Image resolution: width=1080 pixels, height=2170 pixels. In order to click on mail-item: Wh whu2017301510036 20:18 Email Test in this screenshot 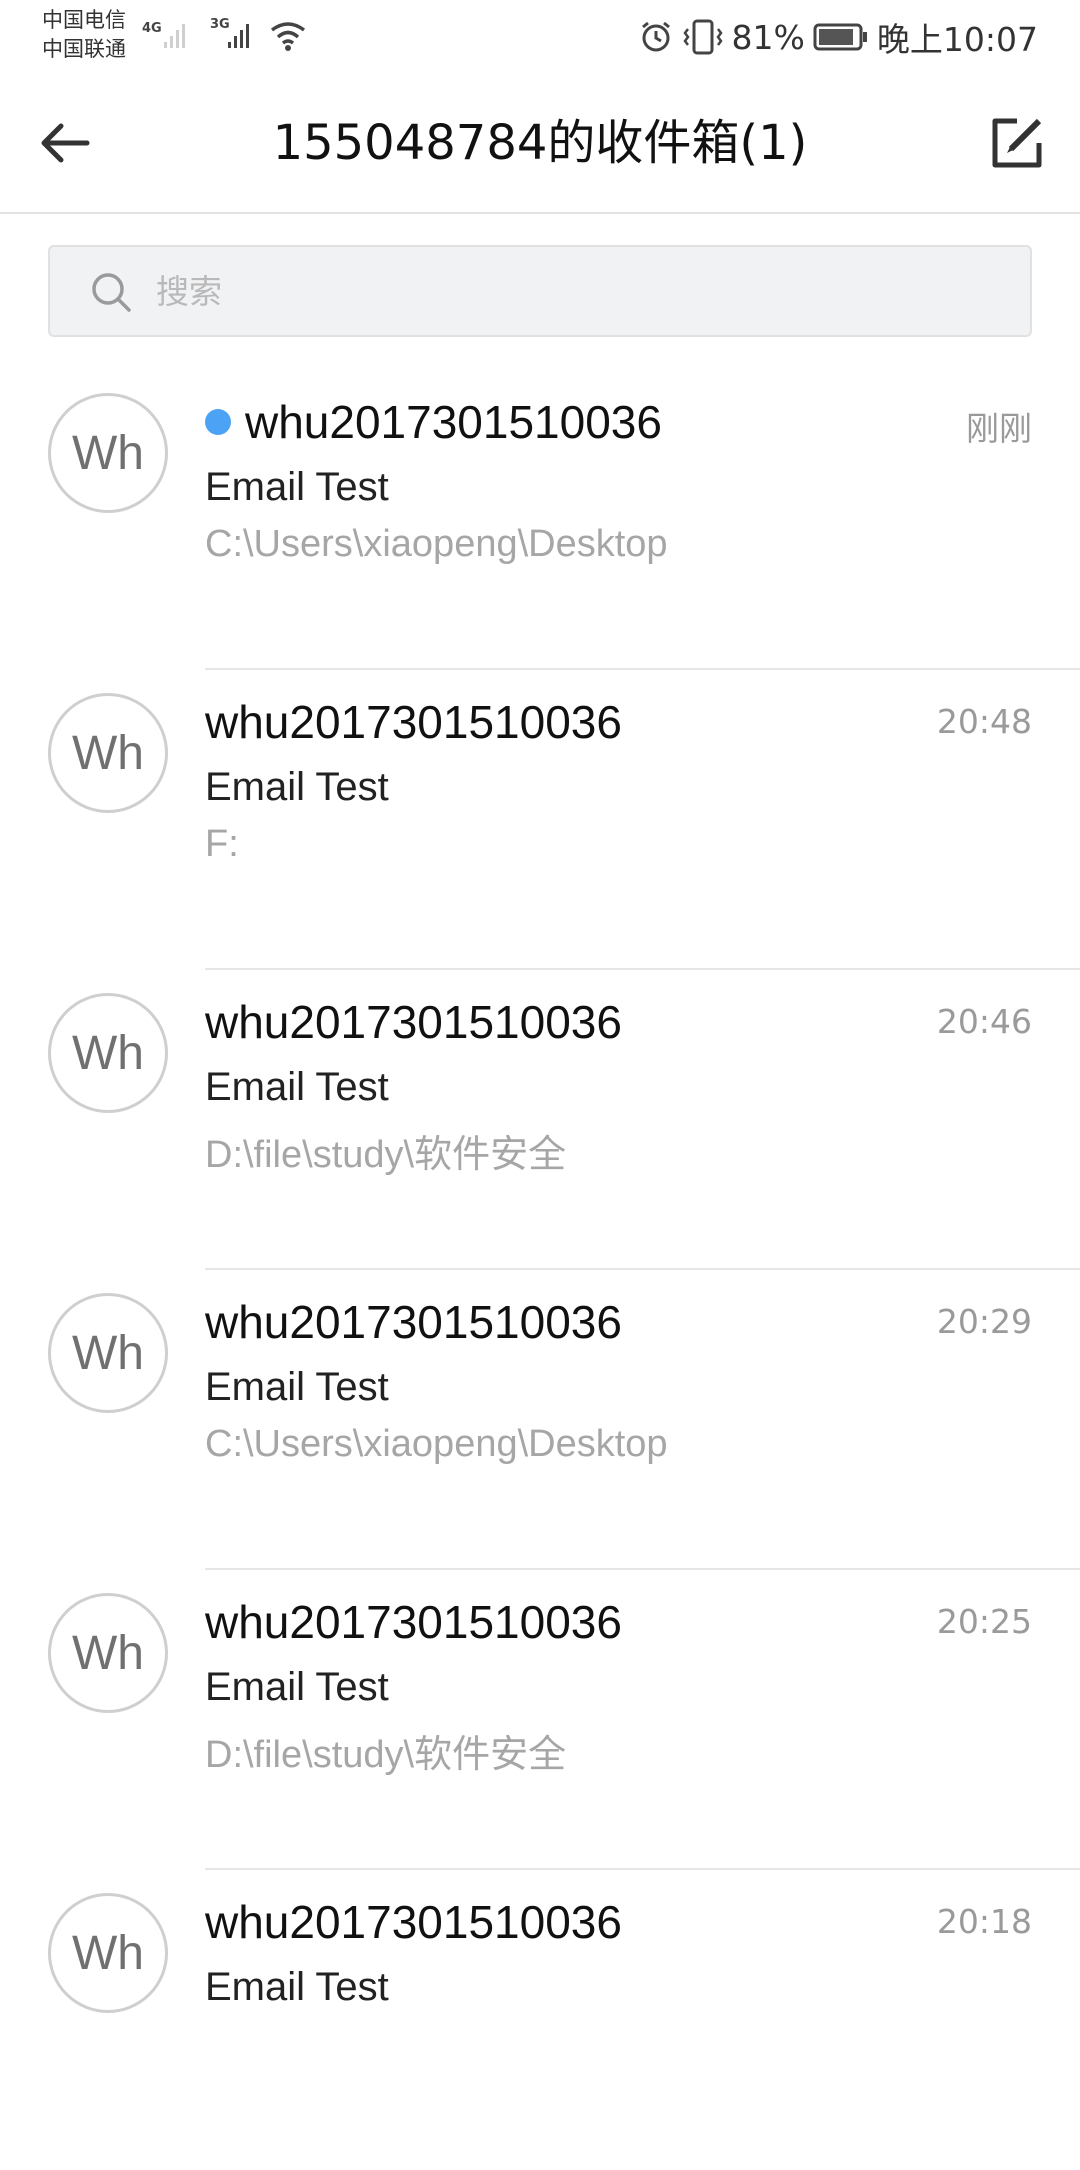, I will do `click(540, 2020)`.